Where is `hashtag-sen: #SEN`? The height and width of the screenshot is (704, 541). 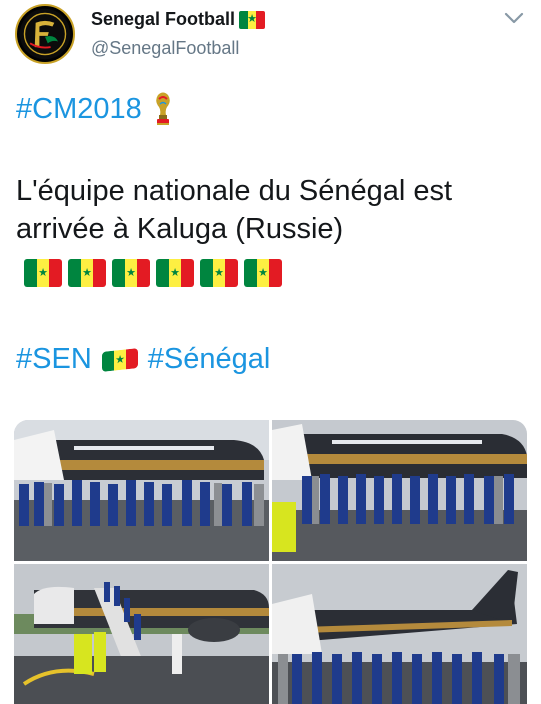 hashtag-sen: #SEN is located at coordinates (54, 359).